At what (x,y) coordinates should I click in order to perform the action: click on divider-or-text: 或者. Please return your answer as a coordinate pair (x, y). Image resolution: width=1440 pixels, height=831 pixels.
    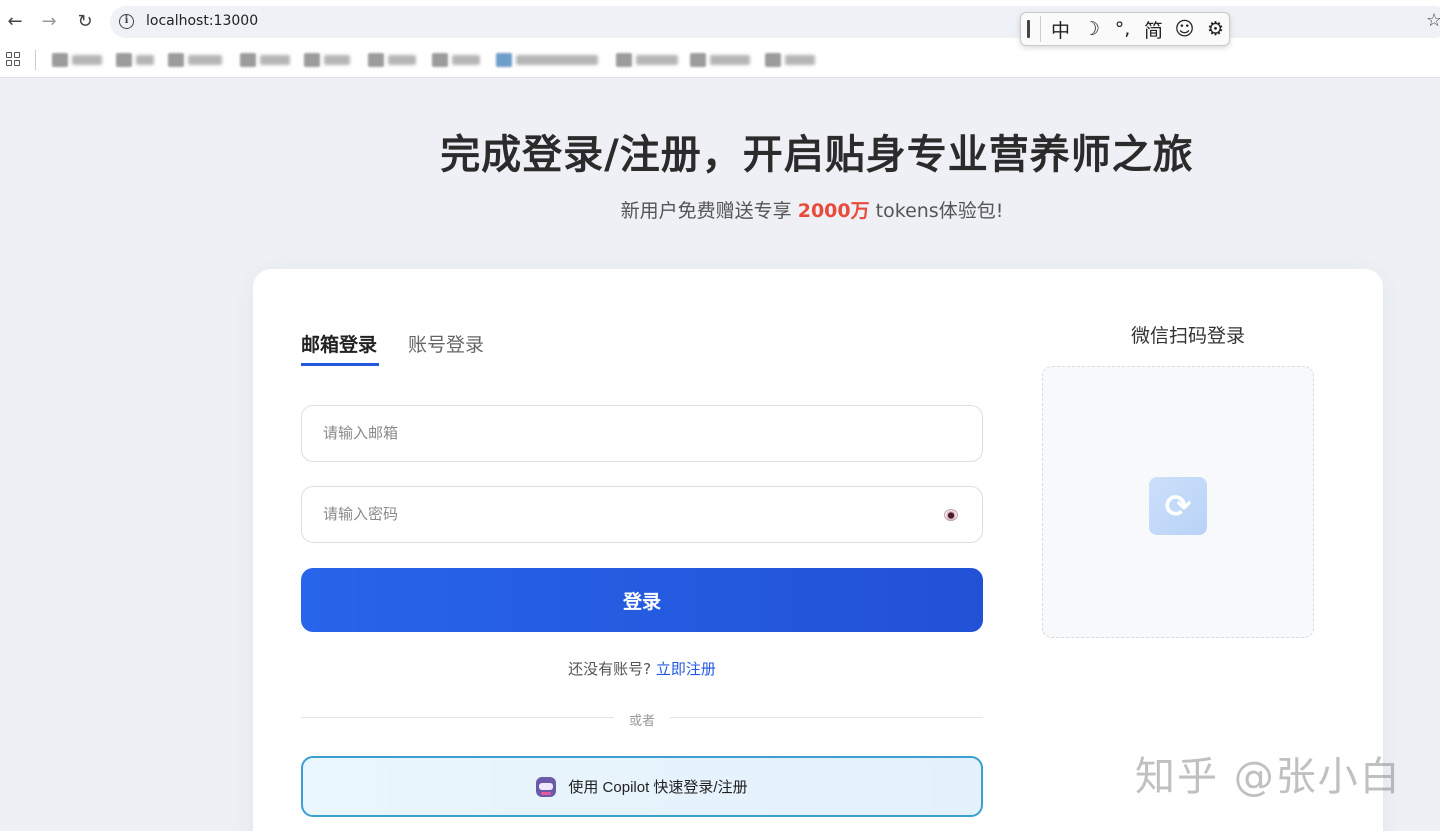
    Looking at the image, I should click on (641, 721).